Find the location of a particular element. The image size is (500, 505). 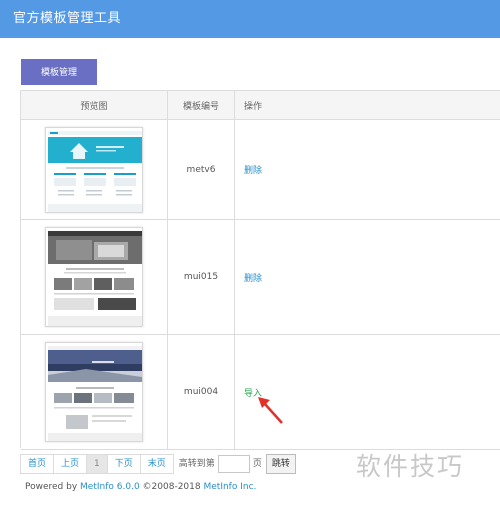

app-title-bar: 官方模板管理工具 is located at coordinates (250, 19).